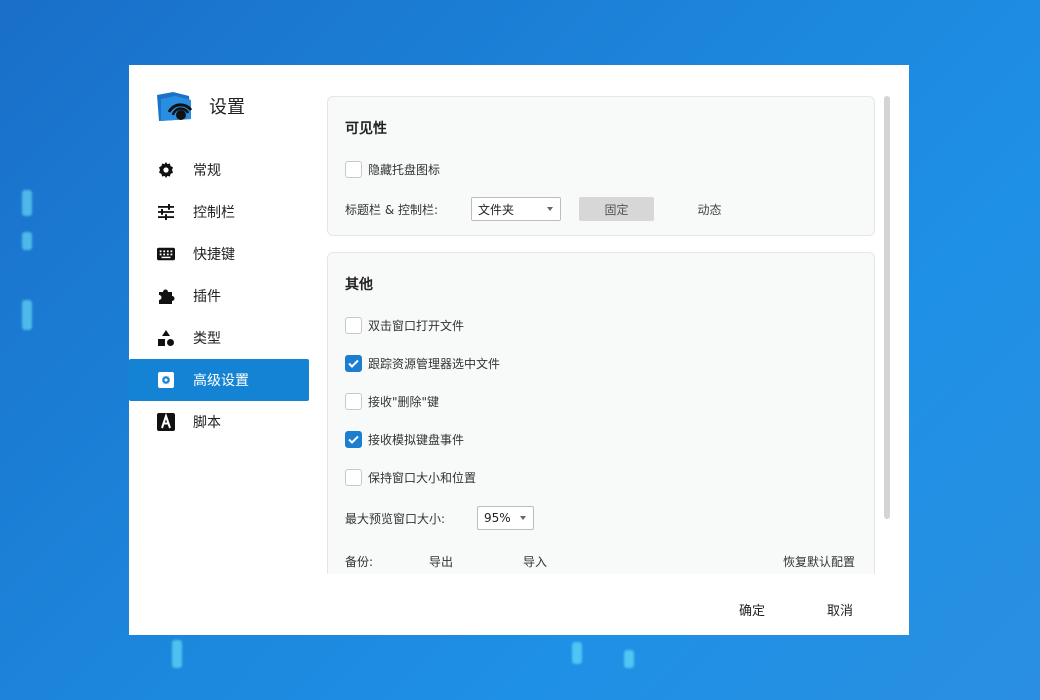  What do you see at coordinates (887, 307) in the screenshot?
I see `scrollbar` at bounding box center [887, 307].